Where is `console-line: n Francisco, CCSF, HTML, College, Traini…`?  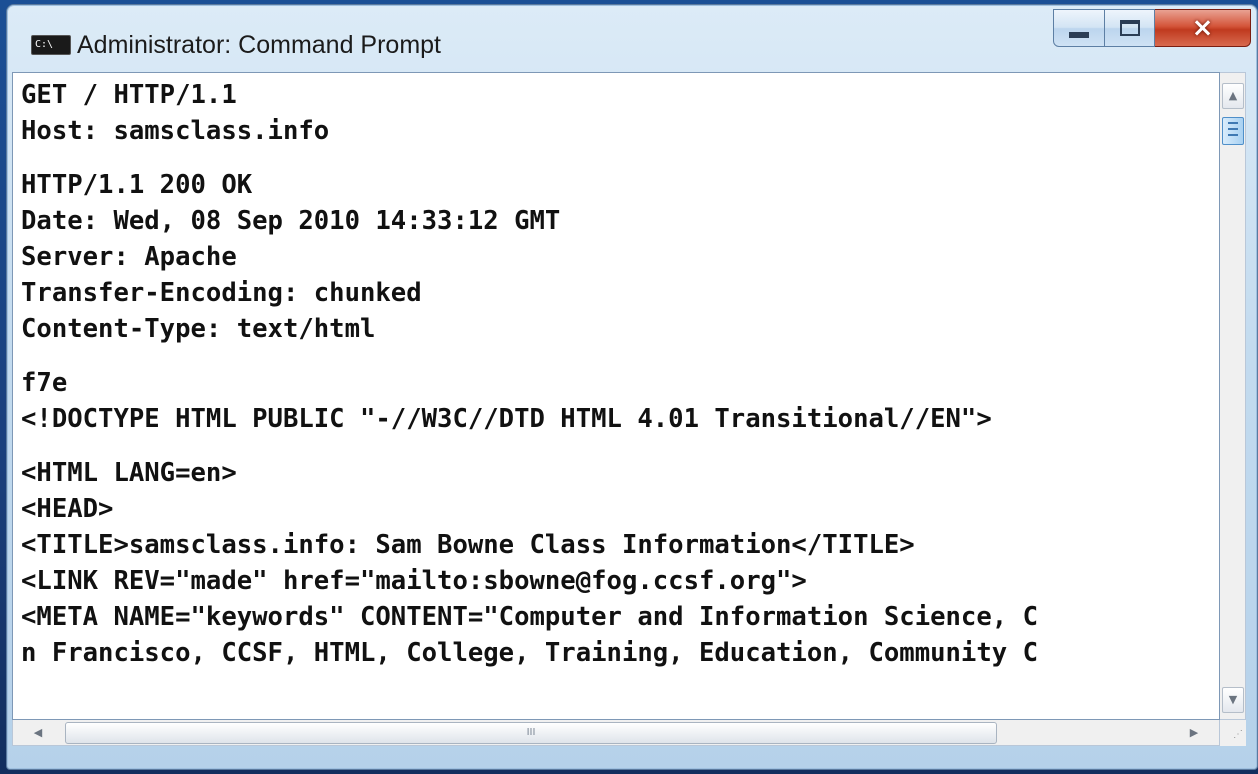
console-line: n Francisco, CCSF, HTML, College, Traini… is located at coordinates (529, 653).